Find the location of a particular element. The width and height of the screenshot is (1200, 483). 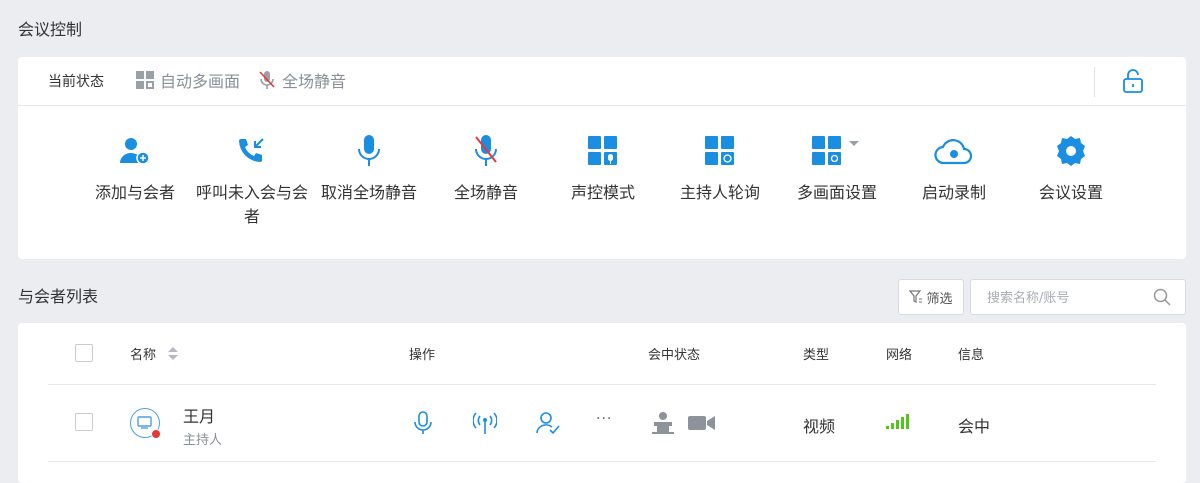

status-all-muted: 全场静音 is located at coordinates (302, 80).